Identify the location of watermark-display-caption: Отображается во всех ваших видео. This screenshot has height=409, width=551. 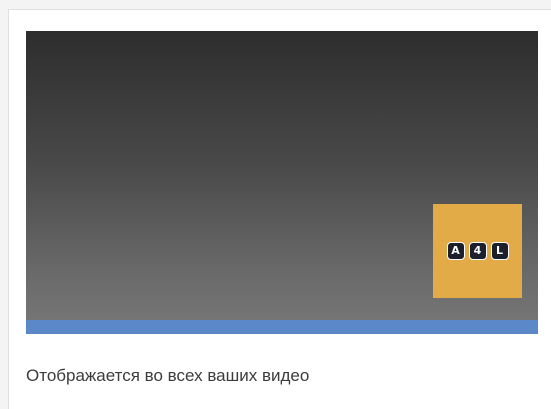
(168, 375).